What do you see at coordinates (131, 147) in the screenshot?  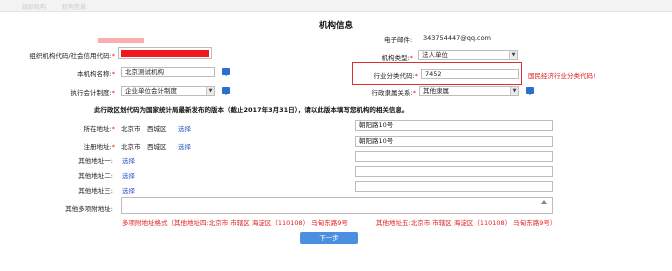 I see `registered-city: 北京市` at bounding box center [131, 147].